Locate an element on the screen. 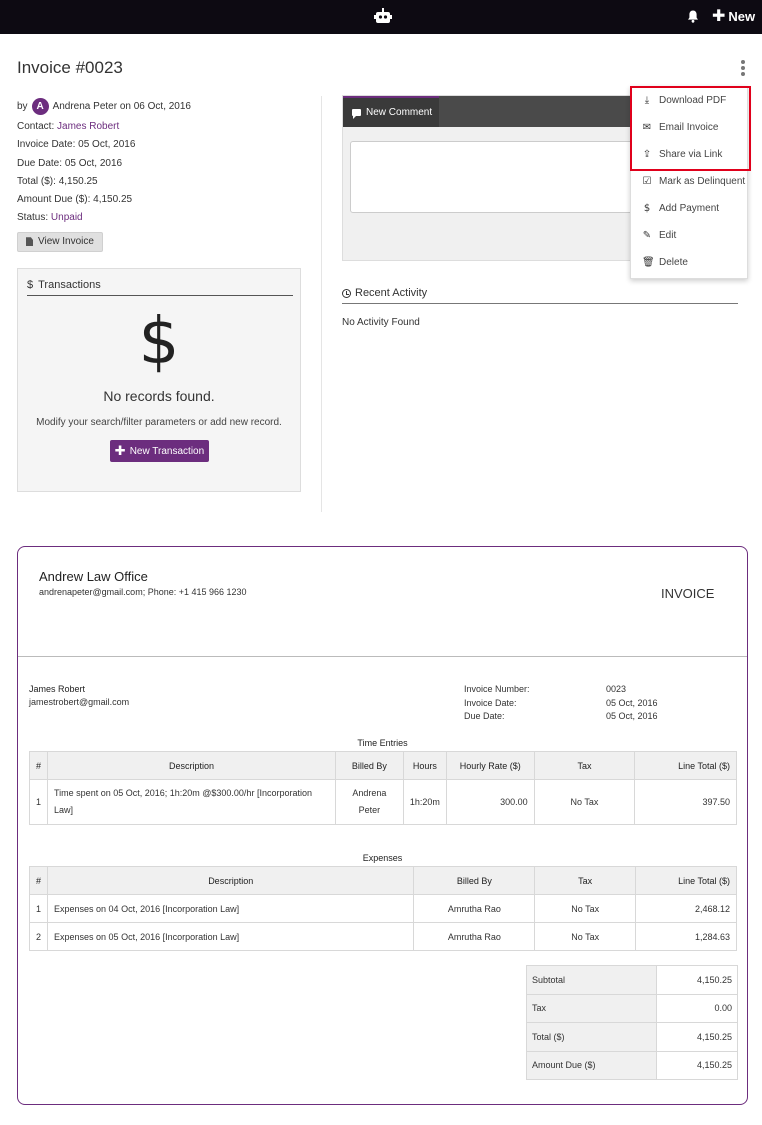 Image resolution: width=762 pixels, height=1125 pixels. menu-item-mark-delinquent: ☑ Mark as Delinquent is located at coordinates (689, 181).